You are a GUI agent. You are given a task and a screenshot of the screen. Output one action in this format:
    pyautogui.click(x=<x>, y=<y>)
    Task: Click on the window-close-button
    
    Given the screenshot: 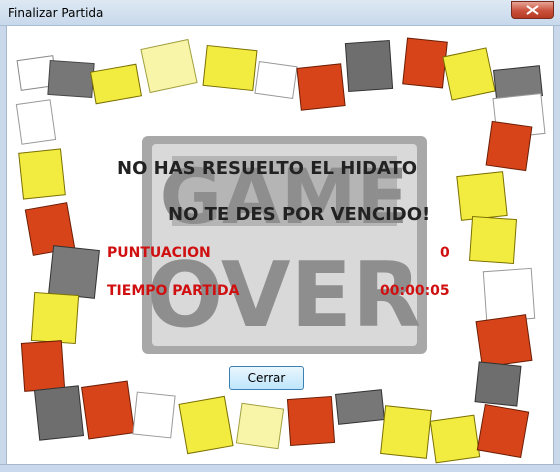 What is the action you would take?
    pyautogui.click(x=532, y=10)
    